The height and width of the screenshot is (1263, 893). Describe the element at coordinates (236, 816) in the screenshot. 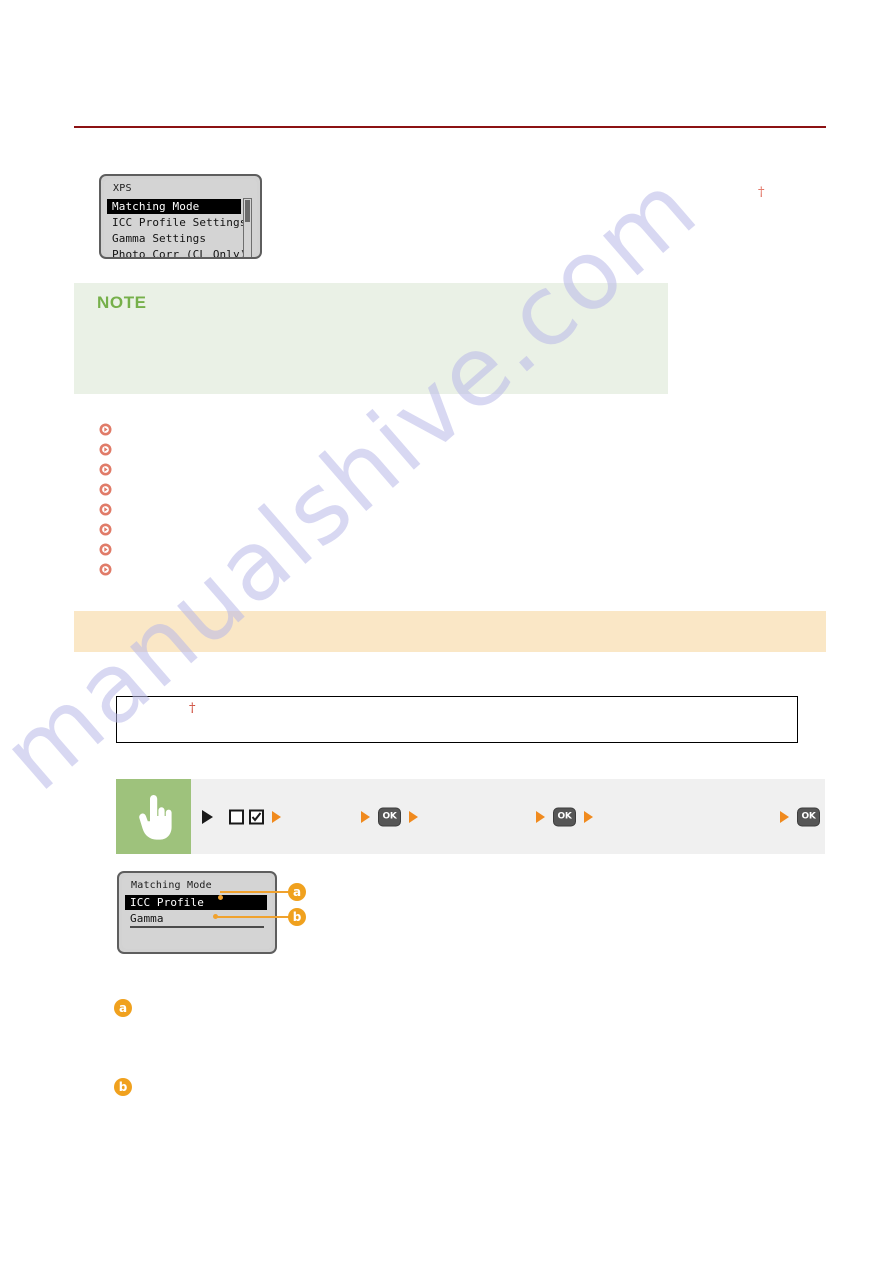

I see `menu-icon` at that location.